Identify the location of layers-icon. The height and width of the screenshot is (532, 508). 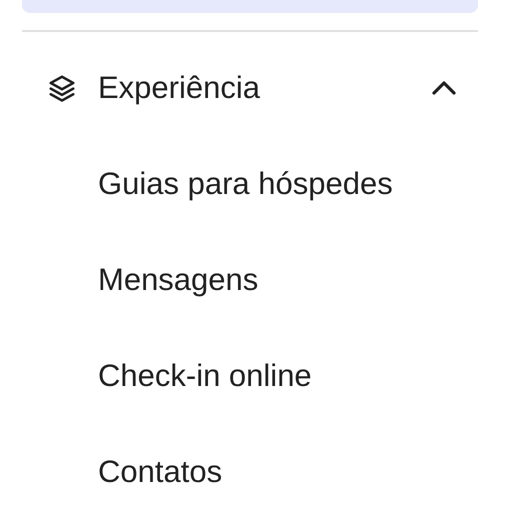
(62, 88).